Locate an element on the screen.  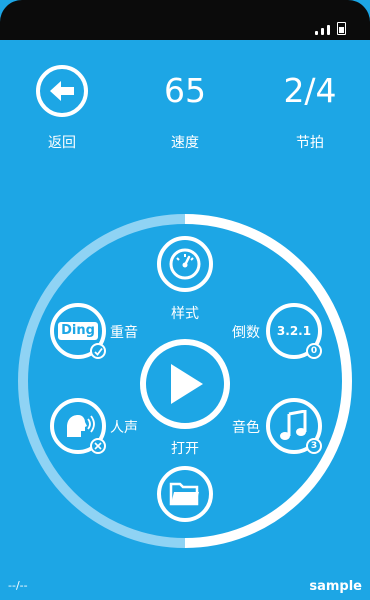
style-label: 样式 is located at coordinates (185, 314).